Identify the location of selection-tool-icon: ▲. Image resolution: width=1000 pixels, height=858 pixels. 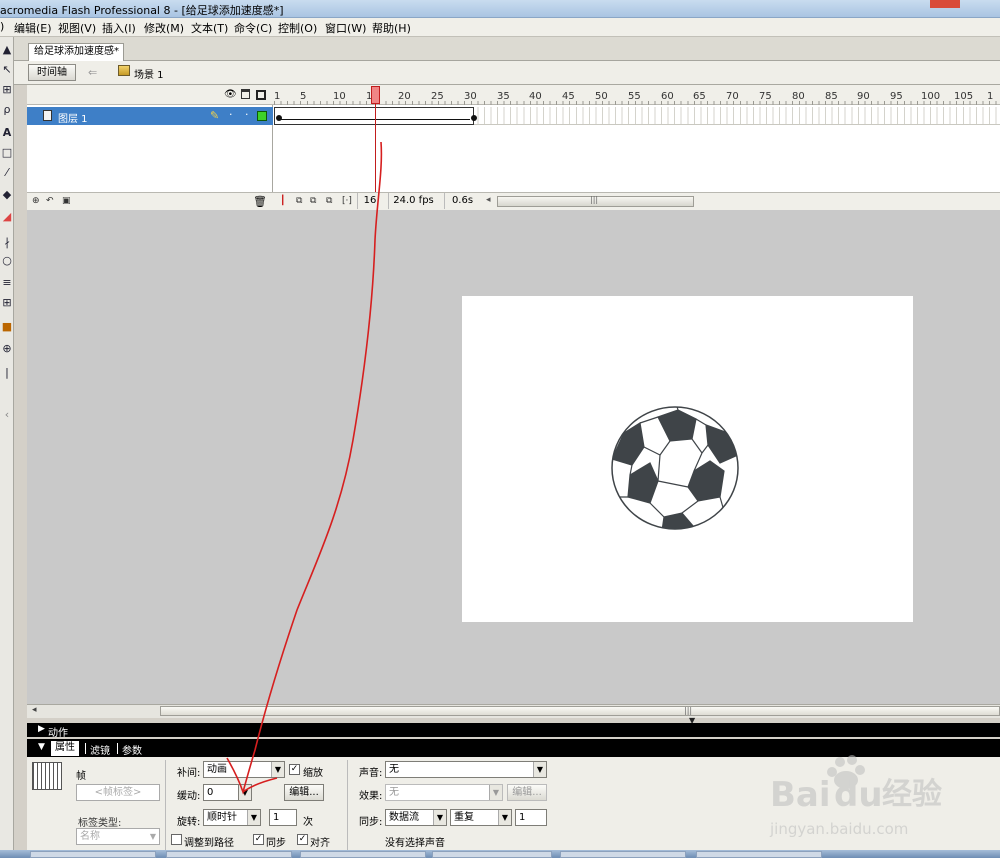
(7, 50).